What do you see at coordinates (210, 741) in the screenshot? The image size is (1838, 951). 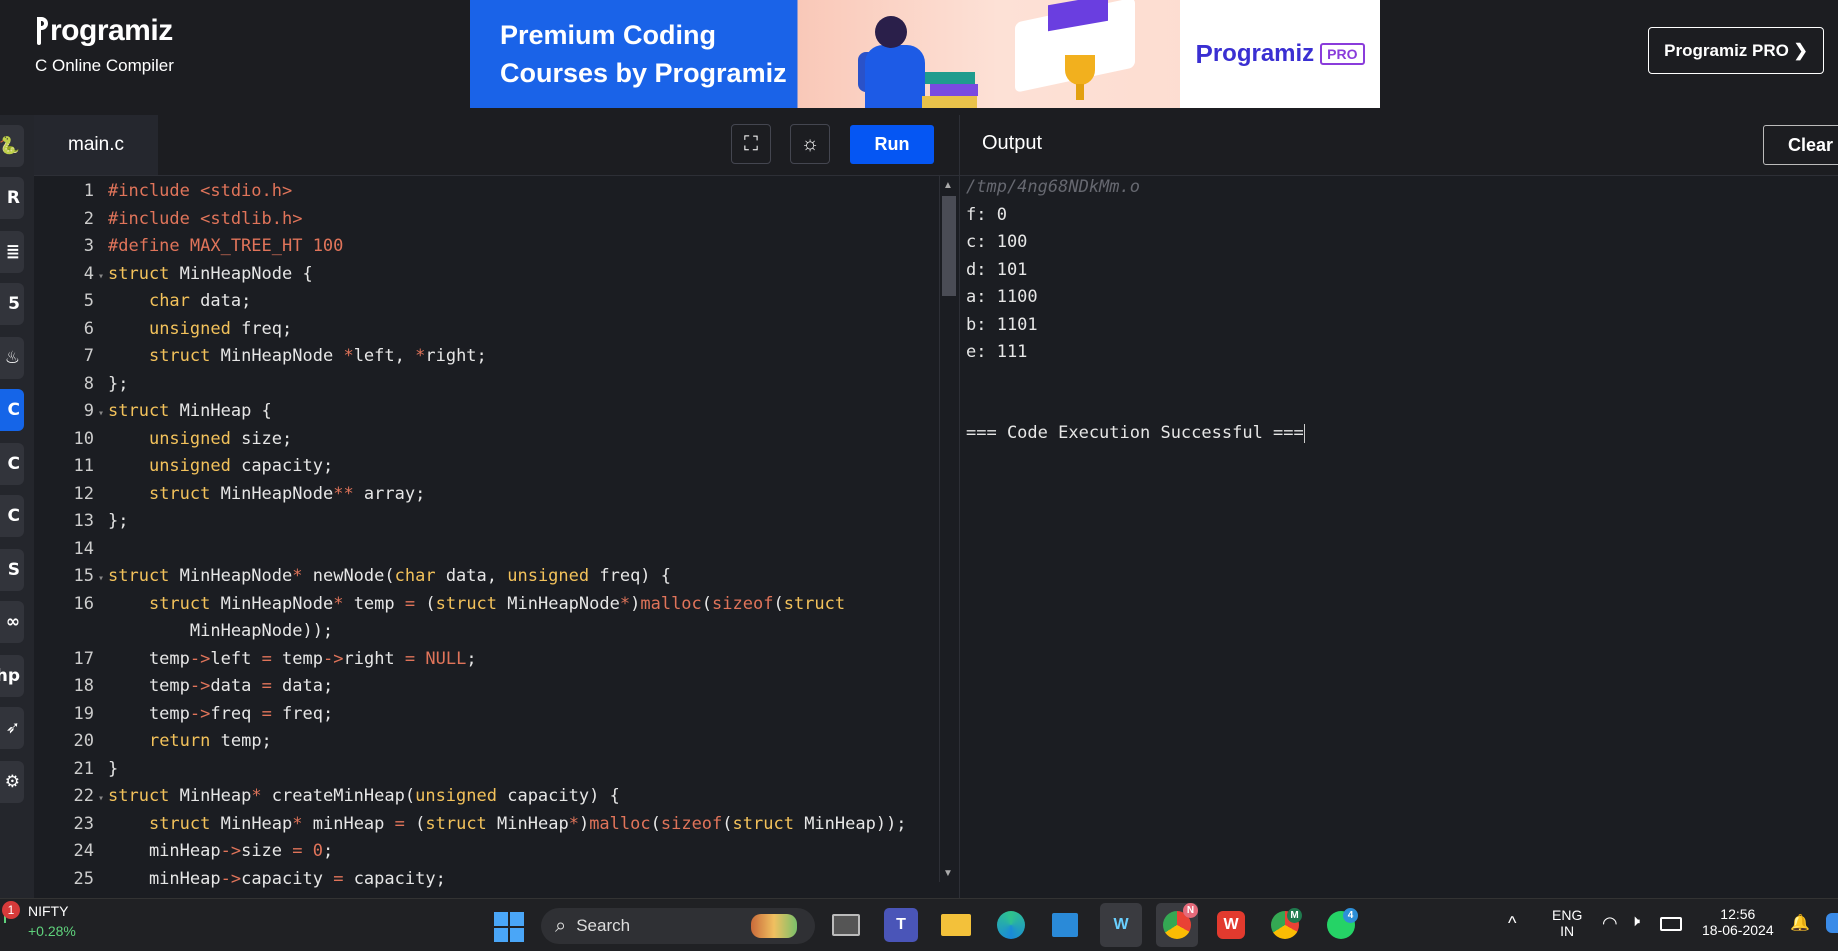 I see `code-text: return temp;` at bounding box center [210, 741].